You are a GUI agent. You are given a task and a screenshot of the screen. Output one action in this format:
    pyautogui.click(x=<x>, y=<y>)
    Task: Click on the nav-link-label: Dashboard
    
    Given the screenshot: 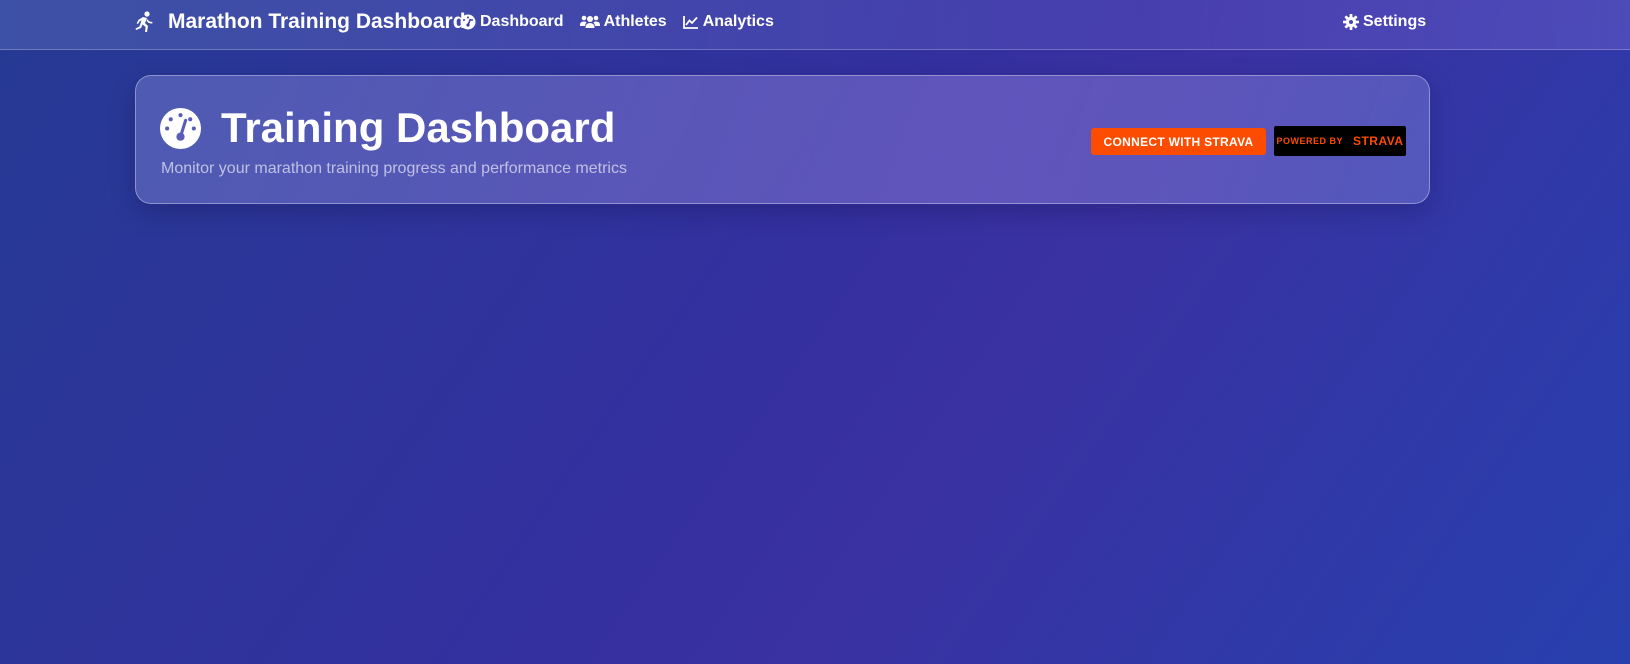 What is the action you would take?
    pyautogui.click(x=522, y=21)
    